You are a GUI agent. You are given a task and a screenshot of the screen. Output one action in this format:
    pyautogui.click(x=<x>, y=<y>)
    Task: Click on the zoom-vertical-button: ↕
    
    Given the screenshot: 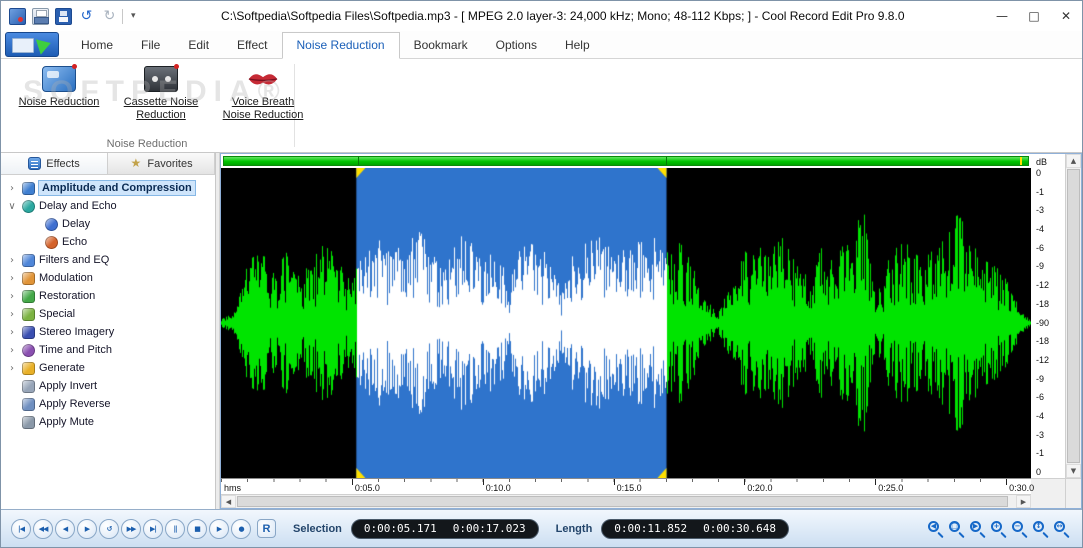 What is the action you would take?
    pyautogui.click(x=1041, y=529)
    